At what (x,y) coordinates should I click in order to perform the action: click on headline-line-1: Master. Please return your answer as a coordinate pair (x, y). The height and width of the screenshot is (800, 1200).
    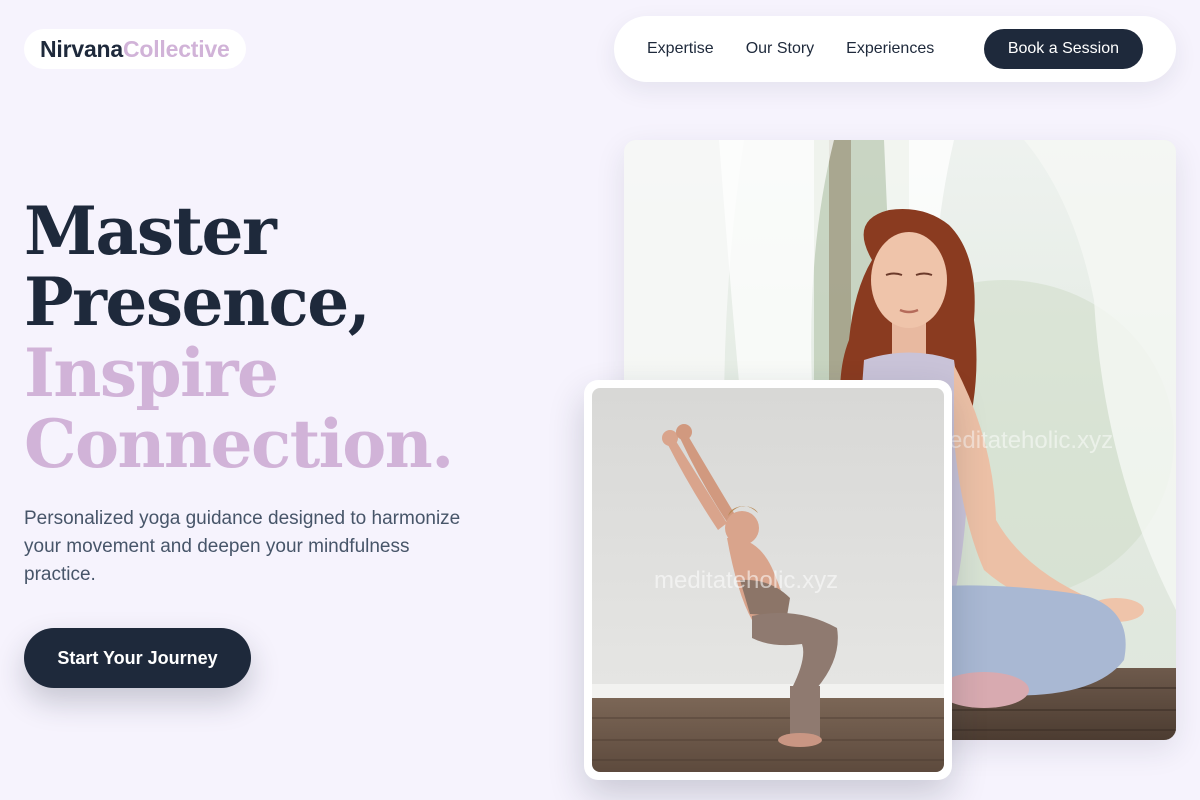
    Looking at the image, I should click on (150, 231).